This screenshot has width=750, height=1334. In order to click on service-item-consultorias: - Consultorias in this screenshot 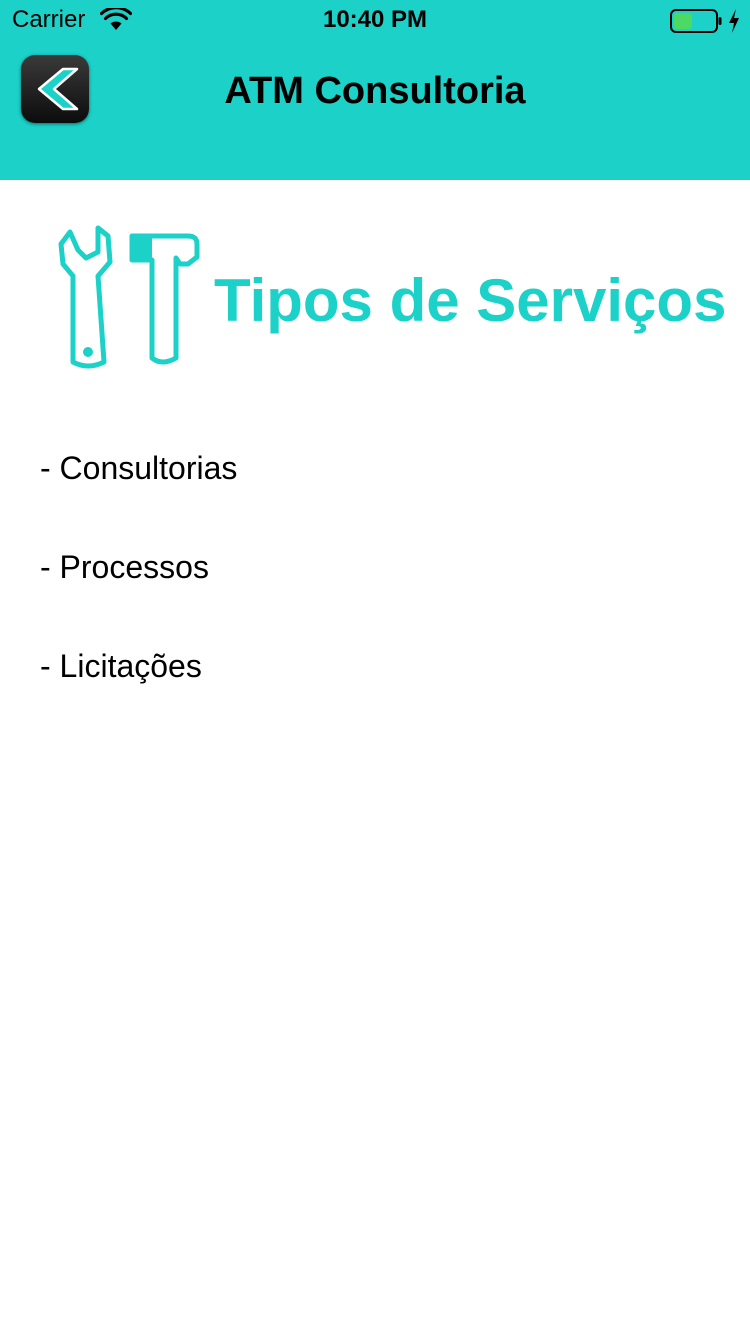, I will do `click(139, 468)`.